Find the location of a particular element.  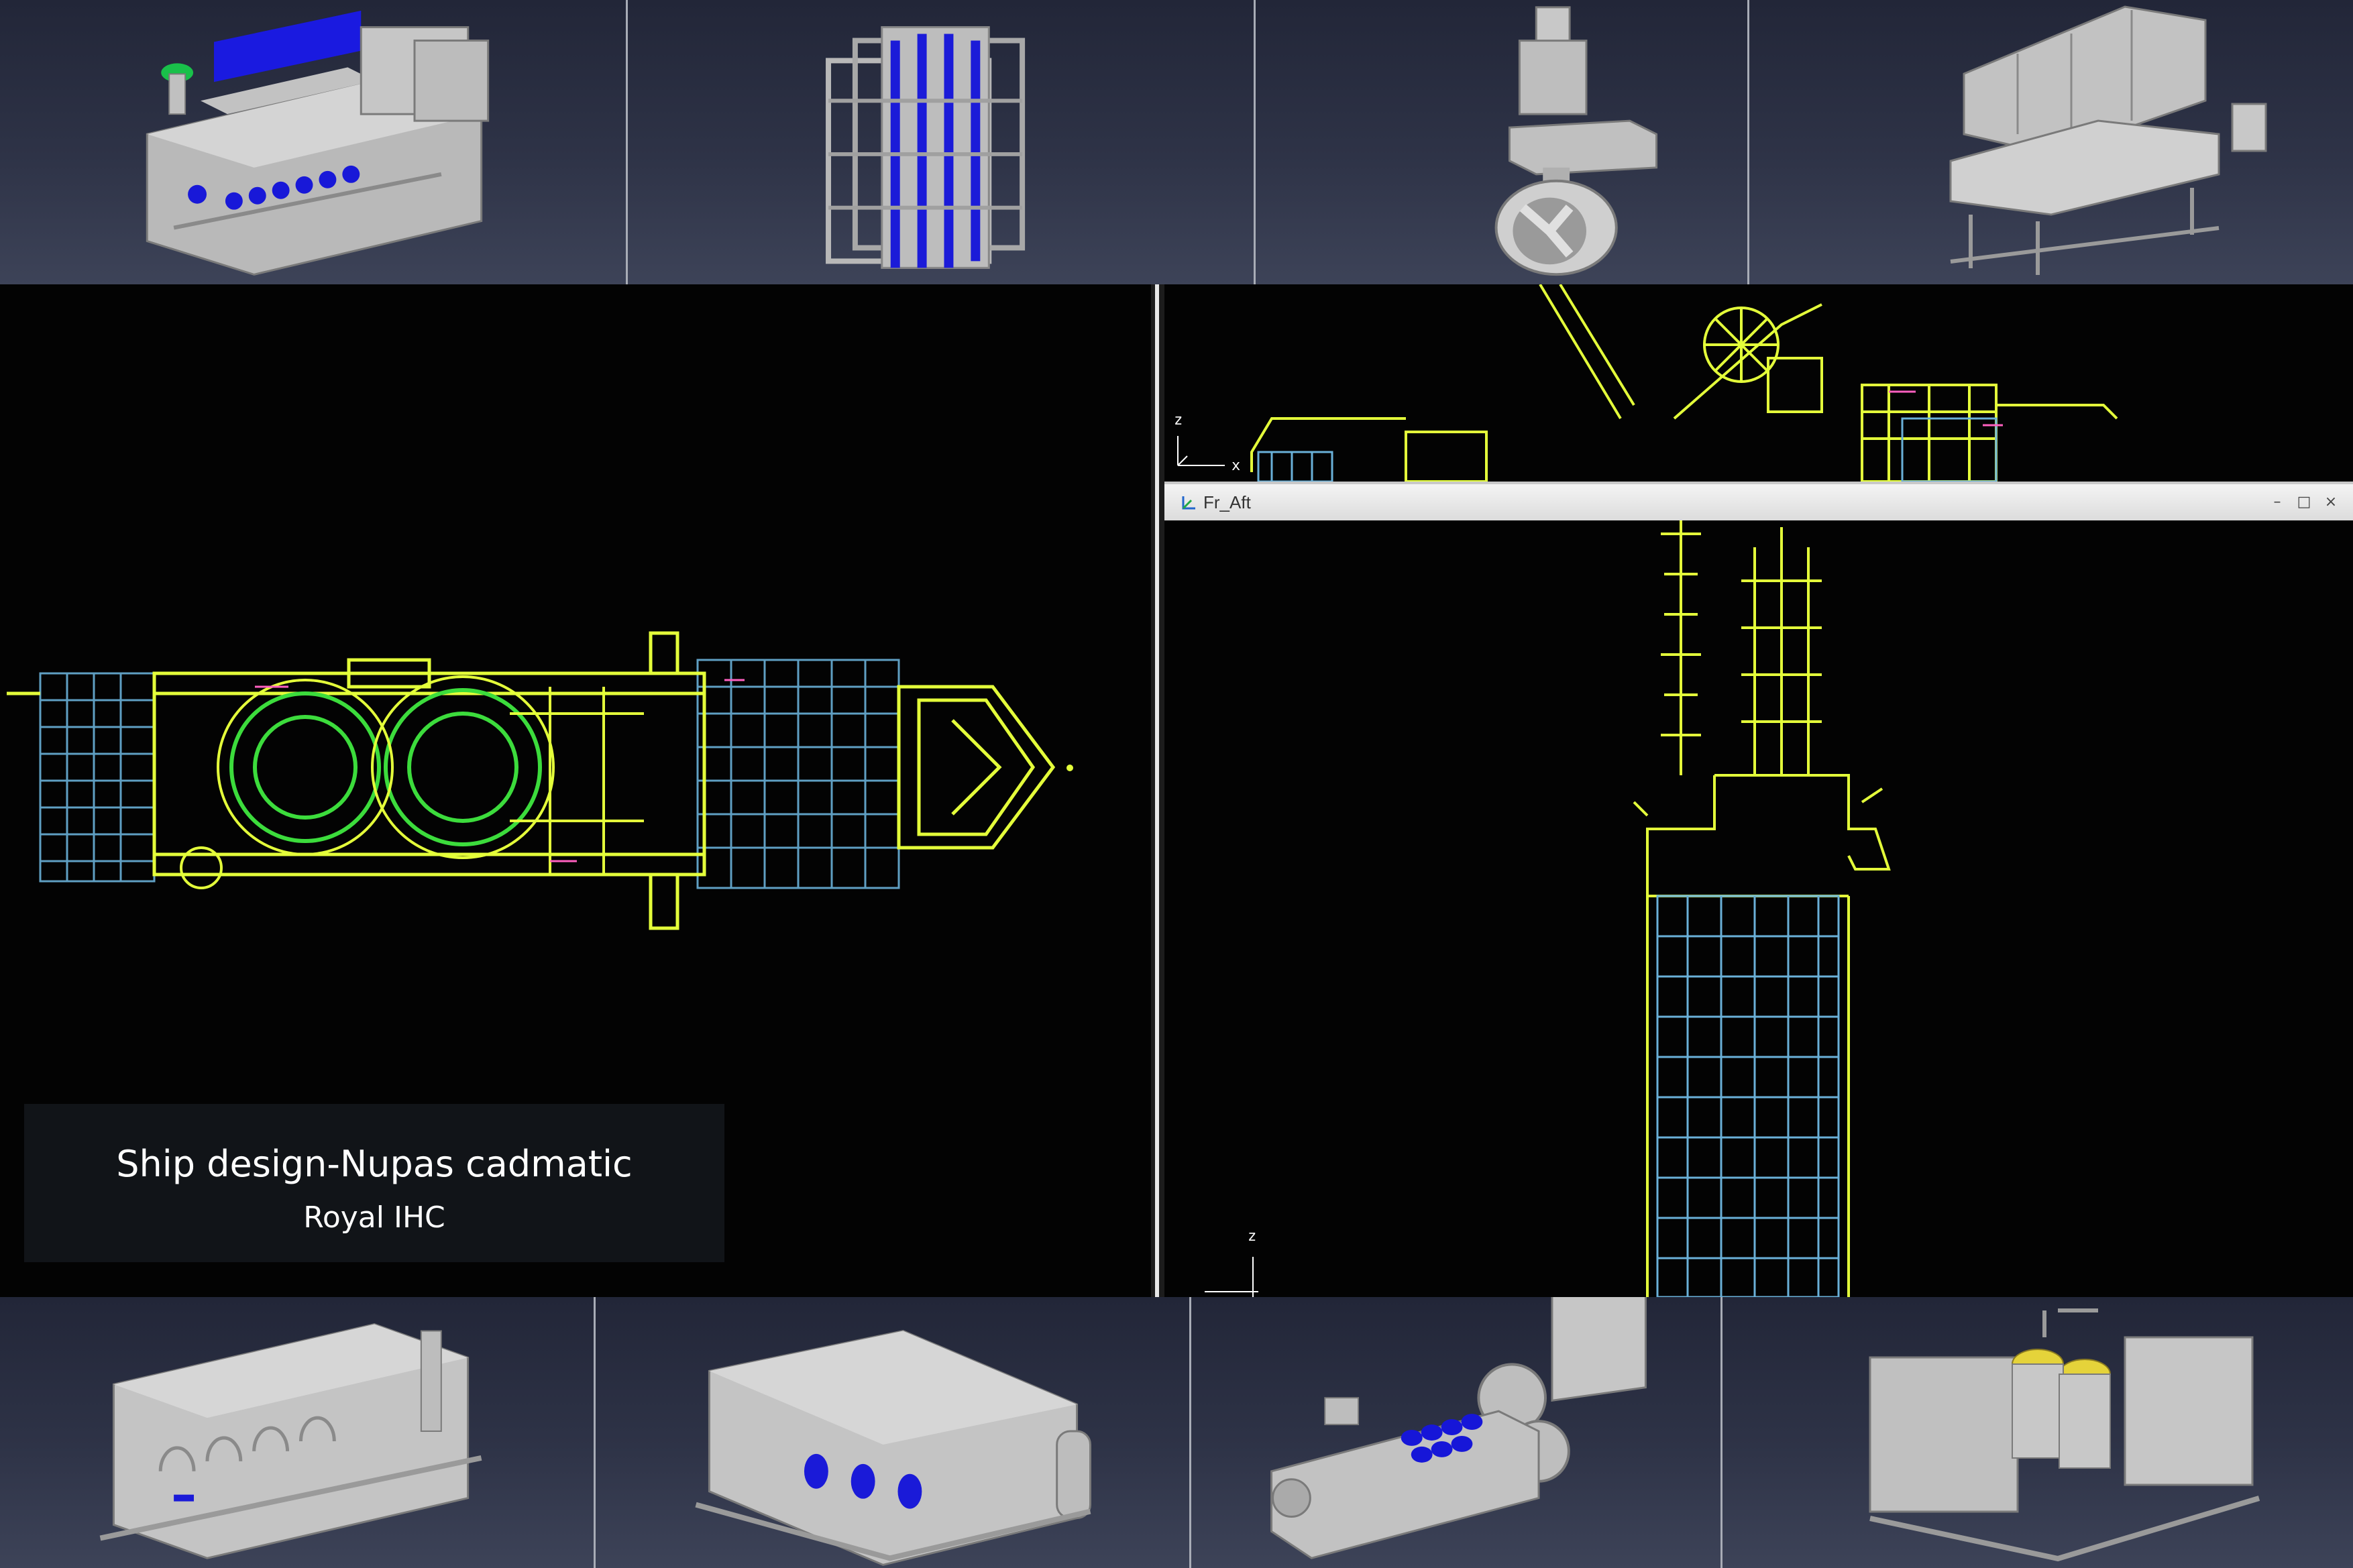

control-console-icon is located at coordinates (2108, 140).